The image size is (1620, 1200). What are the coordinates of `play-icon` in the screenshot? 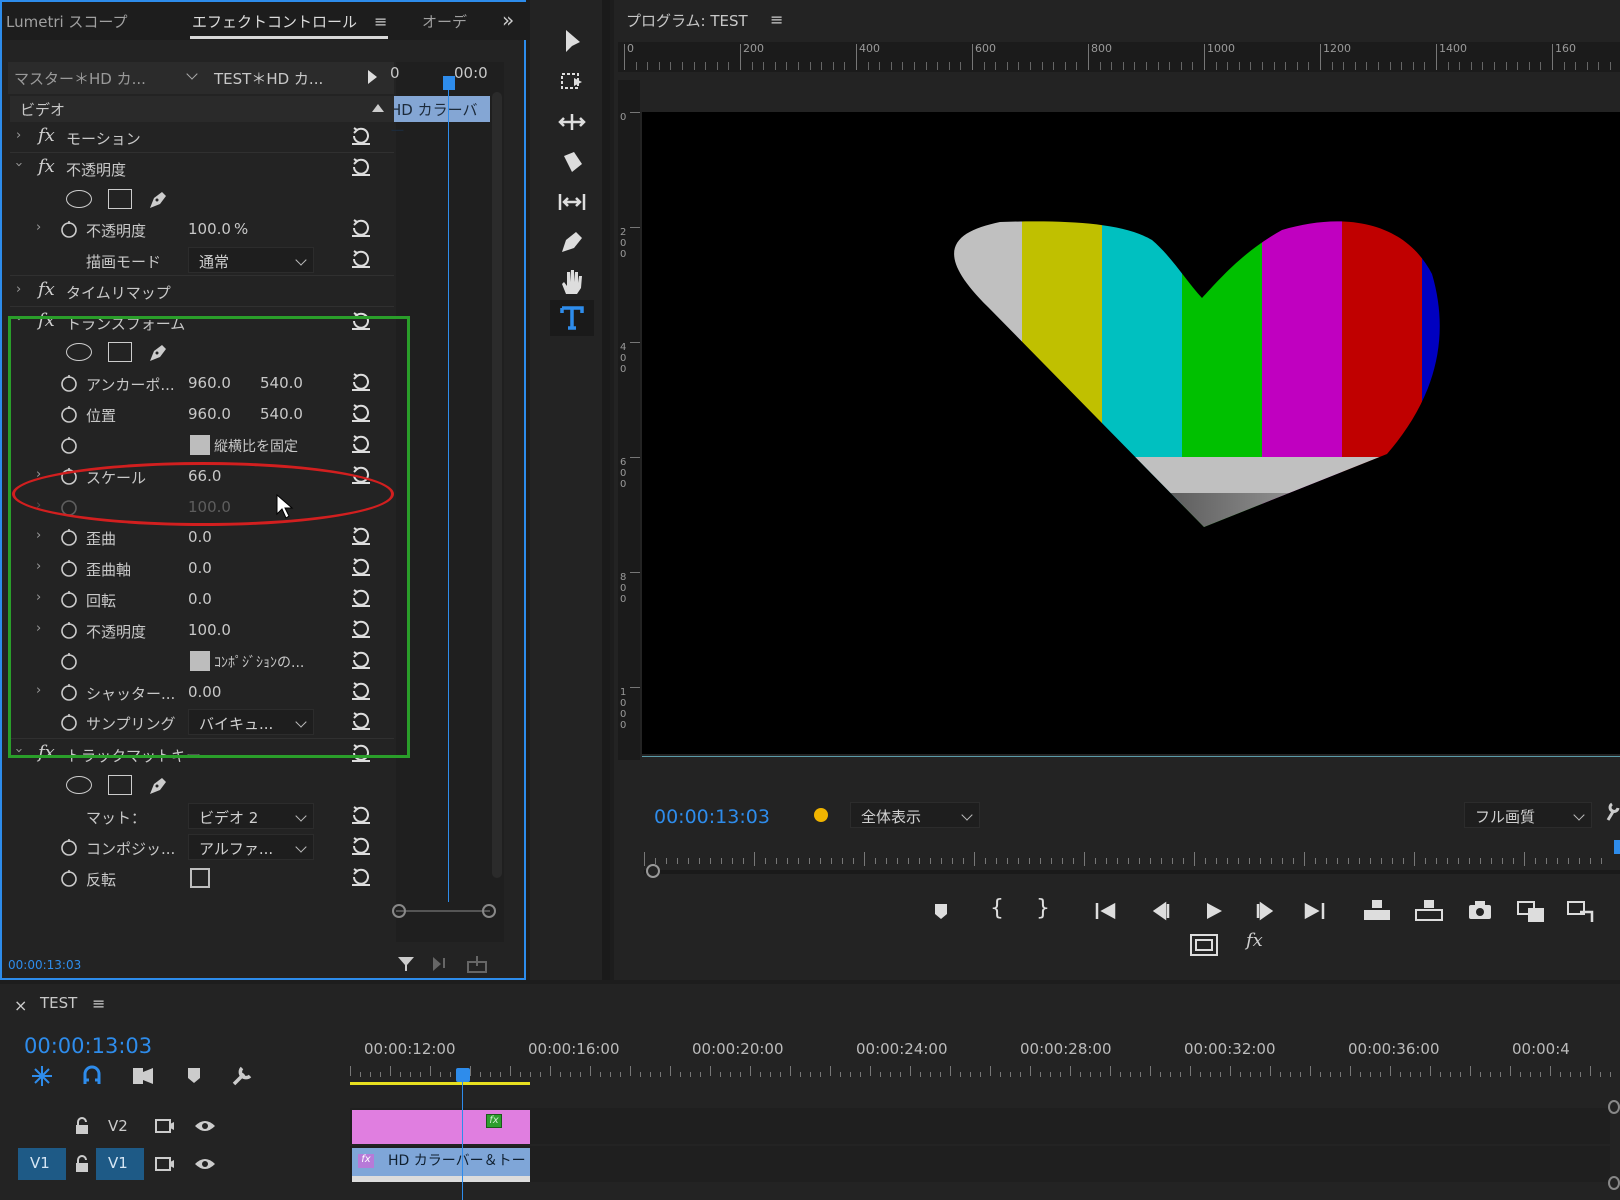 It's located at (1214, 911).